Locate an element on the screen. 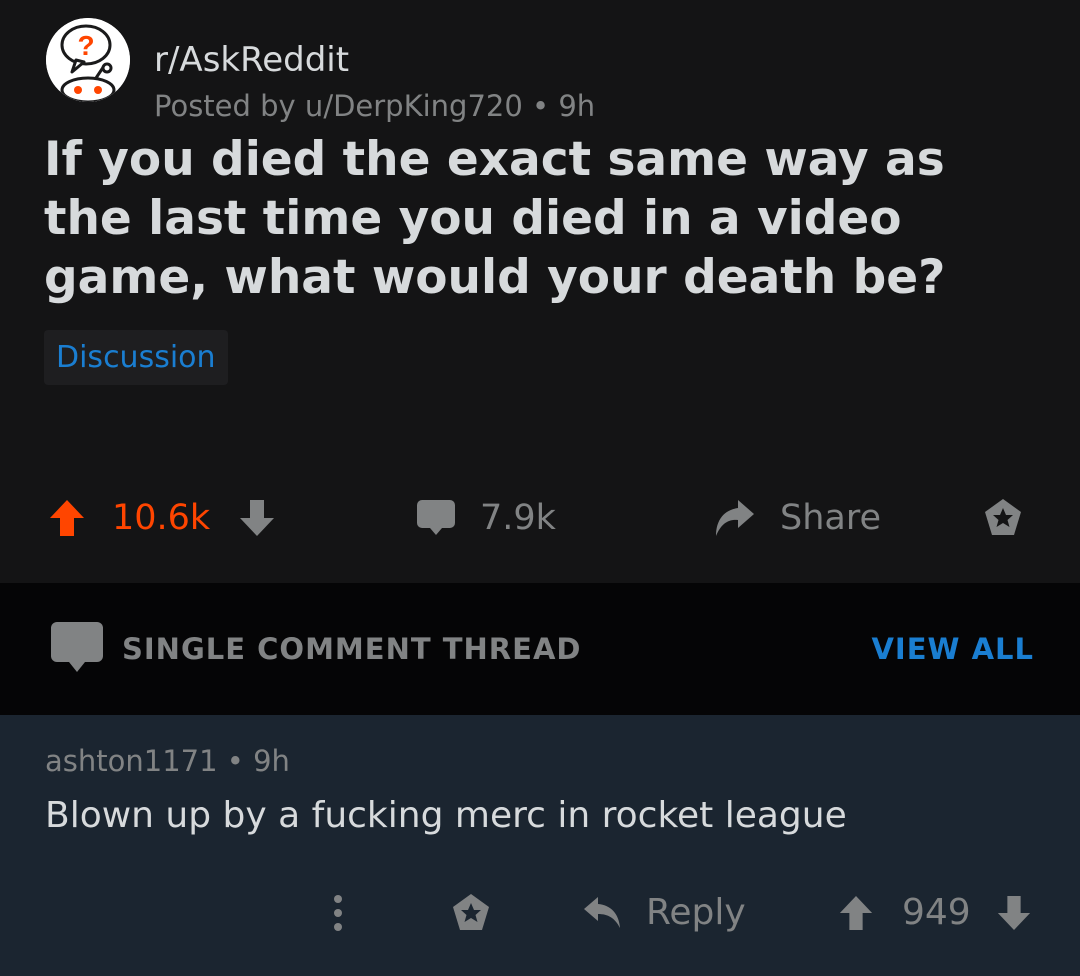  comment-upvote-button is located at coordinates (856, 913).